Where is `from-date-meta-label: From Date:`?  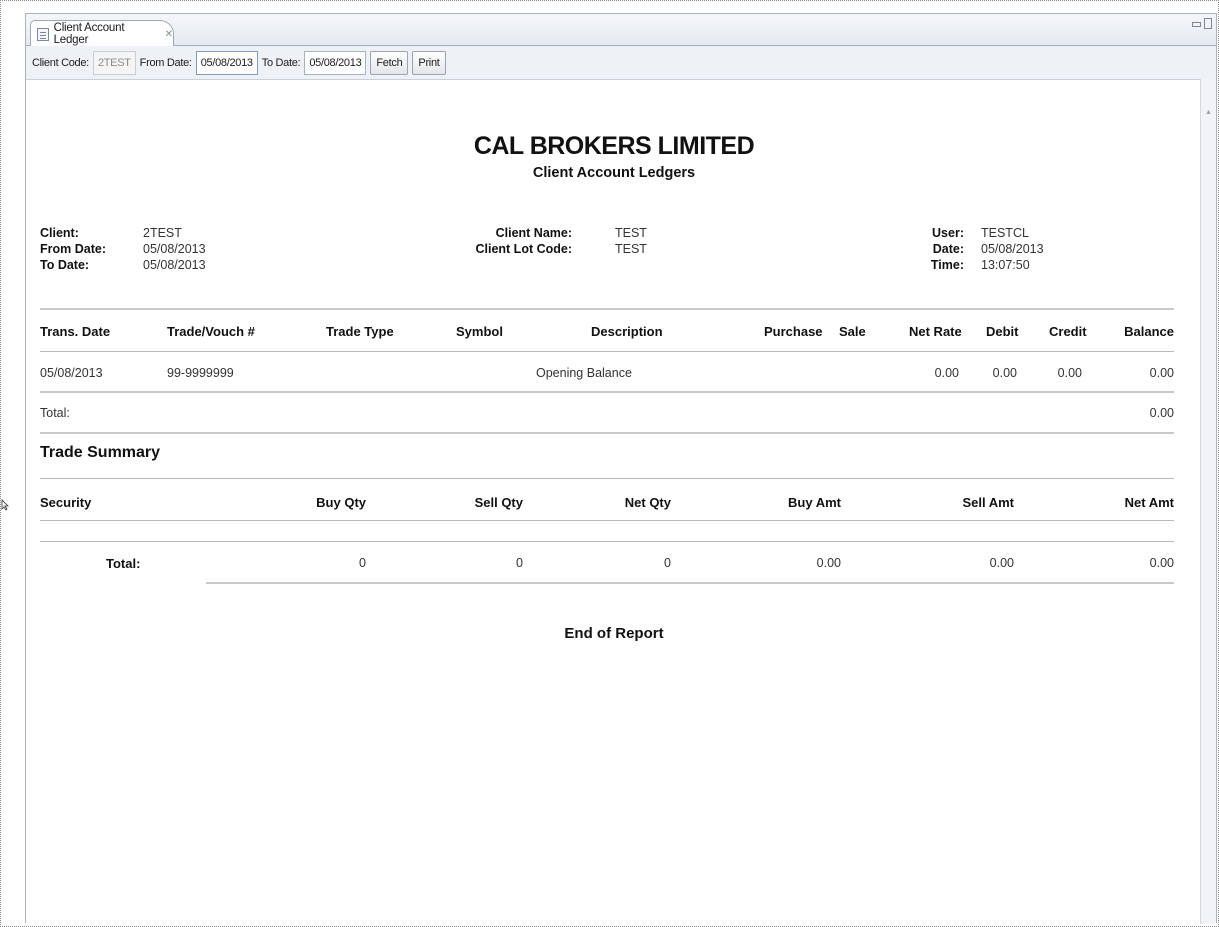
from-date-meta-label: From Date: is located at coordinates (73, 249).